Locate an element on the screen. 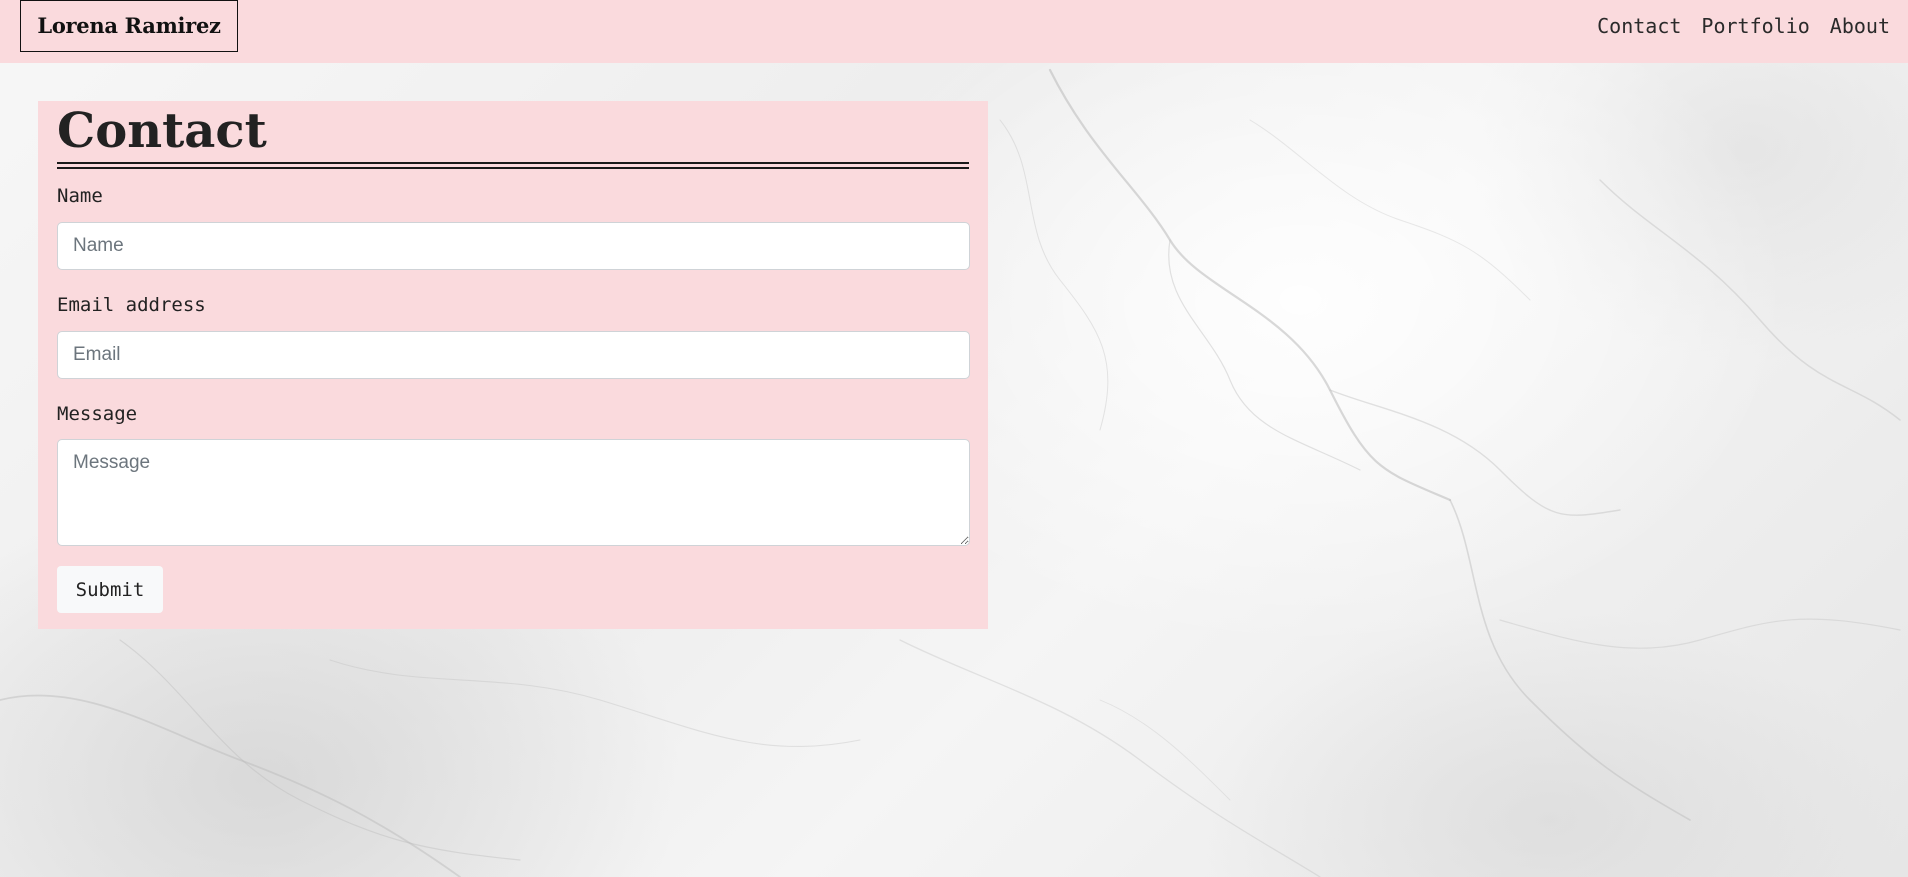 The image size is (1908, 877). nav-links: Contact Portfolio About is located at coordinates (1733, 26).